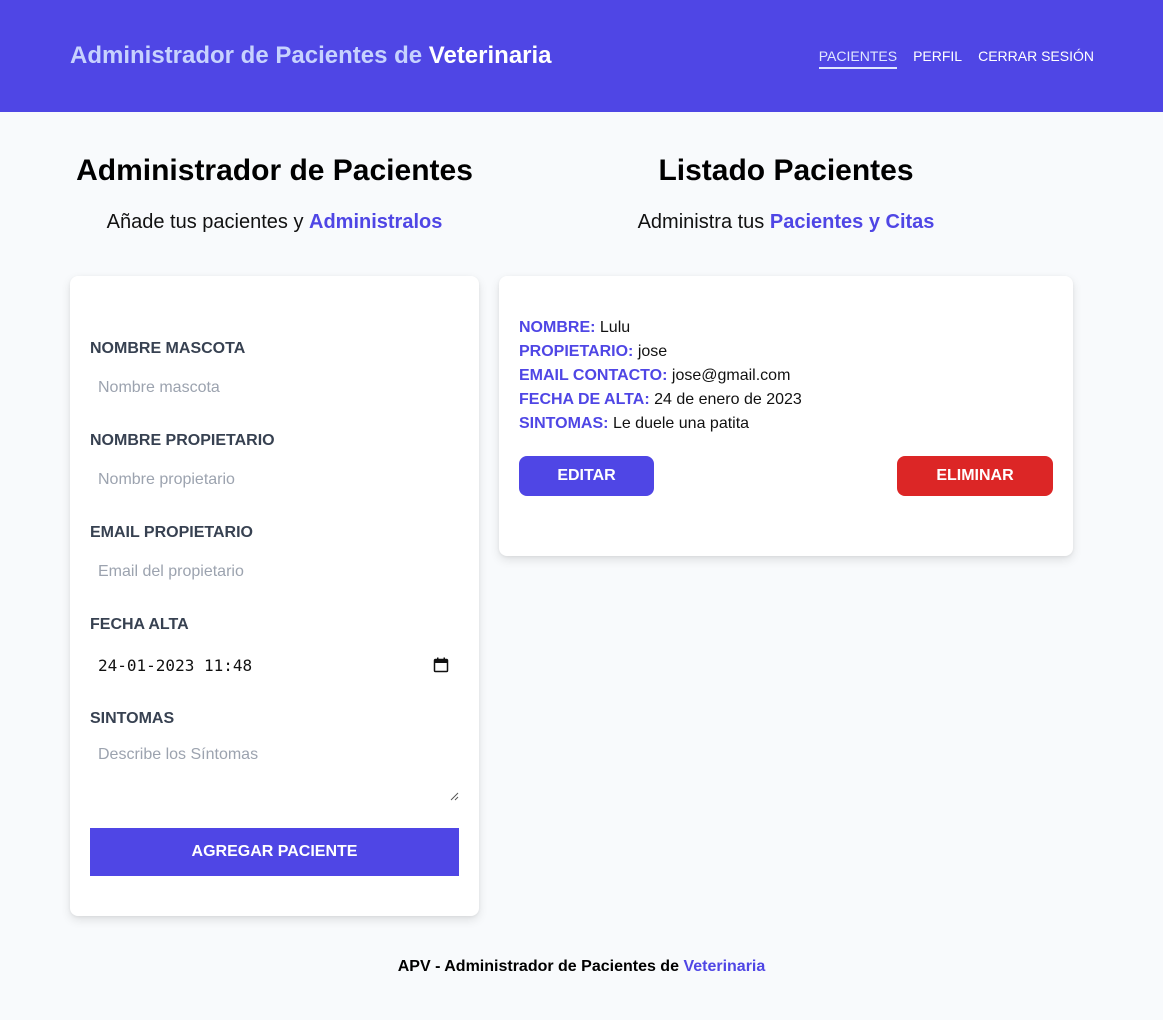 The height and width of the screenshot is (1020, 1163). Describe the element at coordinates (139, 624) in the screenshot. I see `date-label: Fecha Alta` at that location.